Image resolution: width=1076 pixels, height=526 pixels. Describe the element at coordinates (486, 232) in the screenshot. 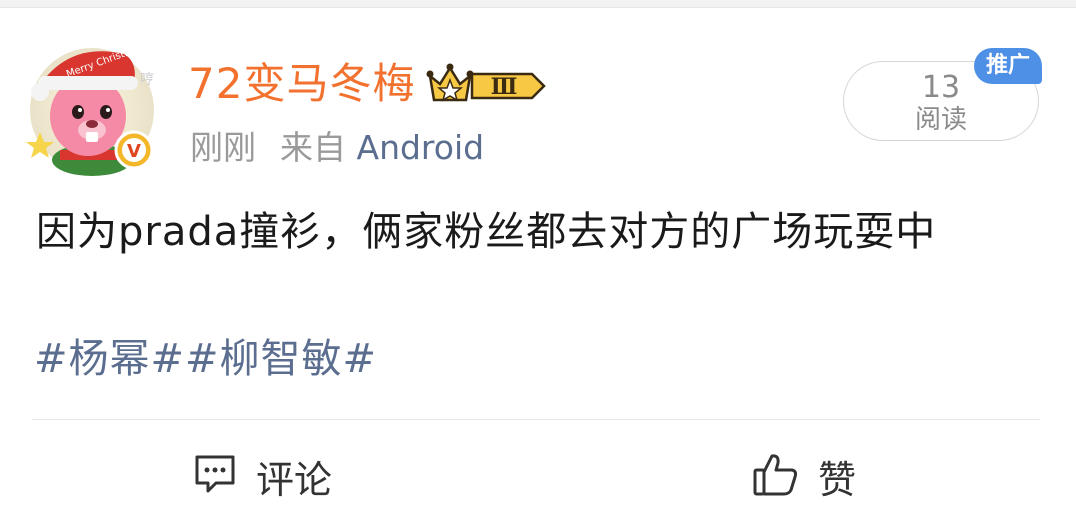

I see `post-content: 因为prada撞衫，俩家粉丝都去对方的广场玩耍中` at that location.